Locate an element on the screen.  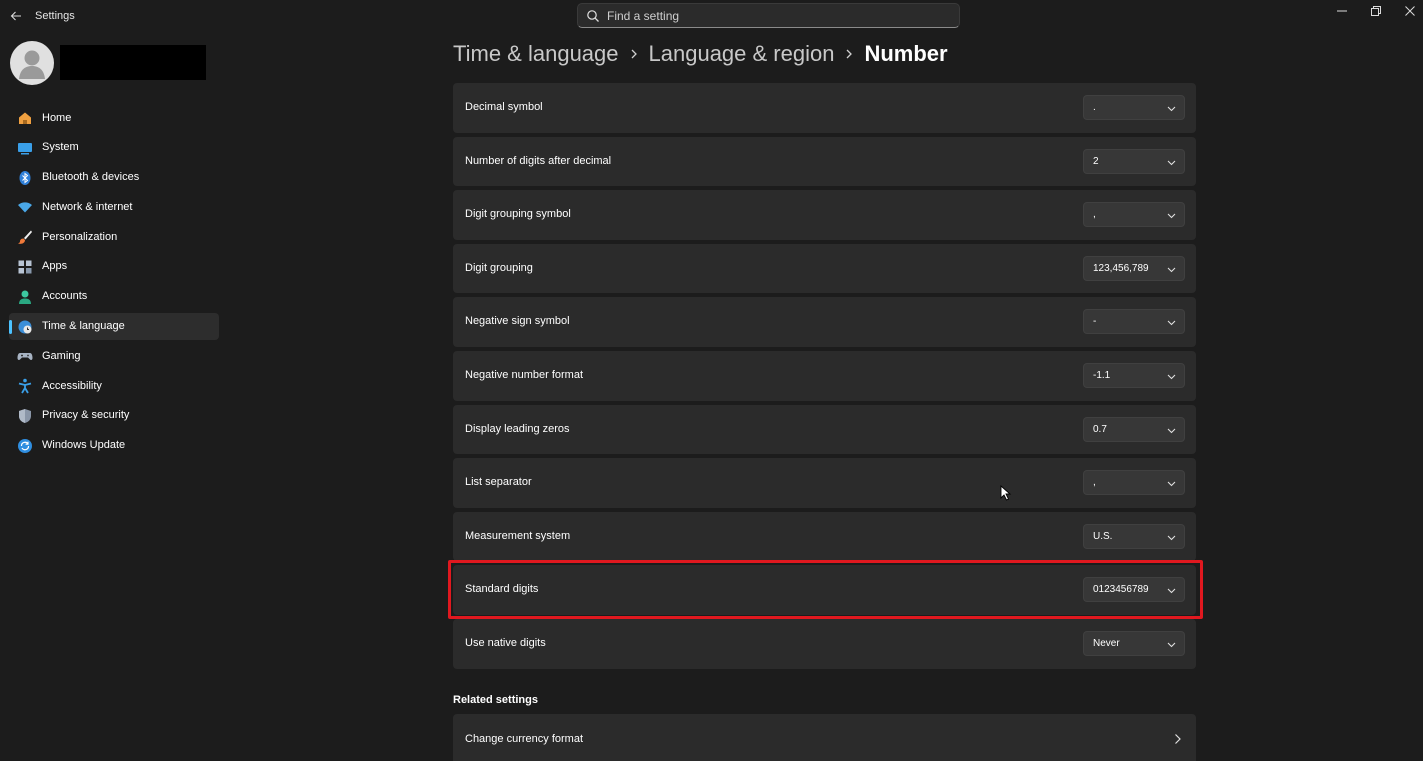
setting-label: Measurement system is located at coordinates (518, 535).